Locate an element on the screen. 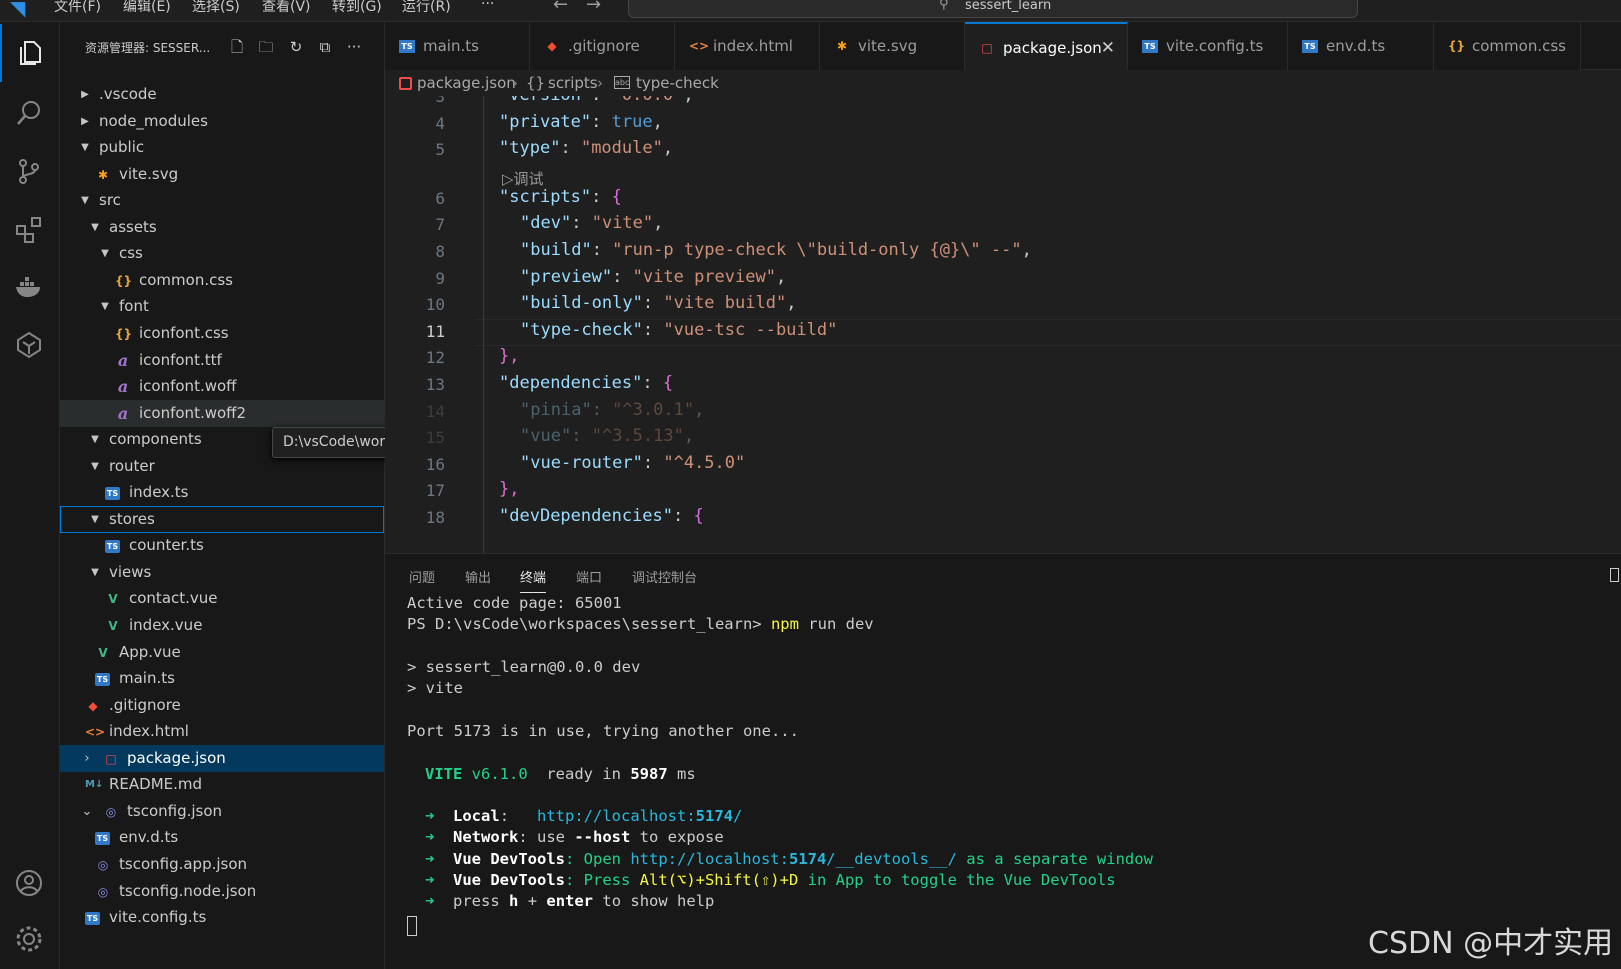 The image size is (1621, 969). tab-problems: 问题 is located at coordinates (422, 576).